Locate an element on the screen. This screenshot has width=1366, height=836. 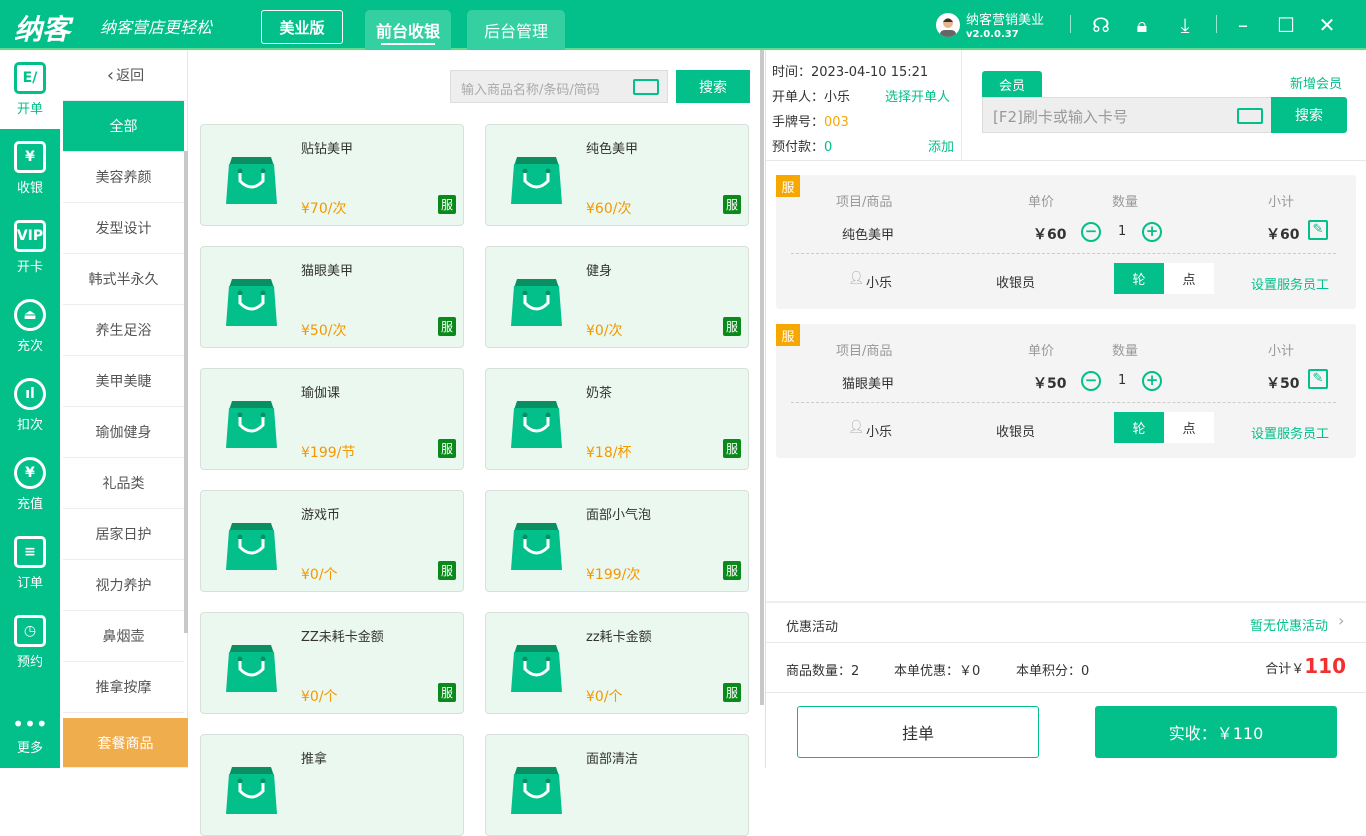
item-price: ￥50 is located at coordinates (1049, 383).